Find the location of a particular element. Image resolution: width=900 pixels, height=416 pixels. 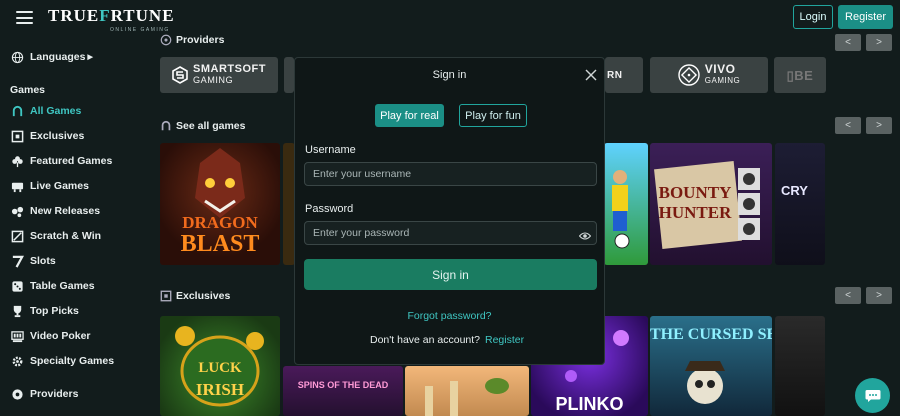

sidebar-item-label: Live Games is located at coordinates (59, 186).